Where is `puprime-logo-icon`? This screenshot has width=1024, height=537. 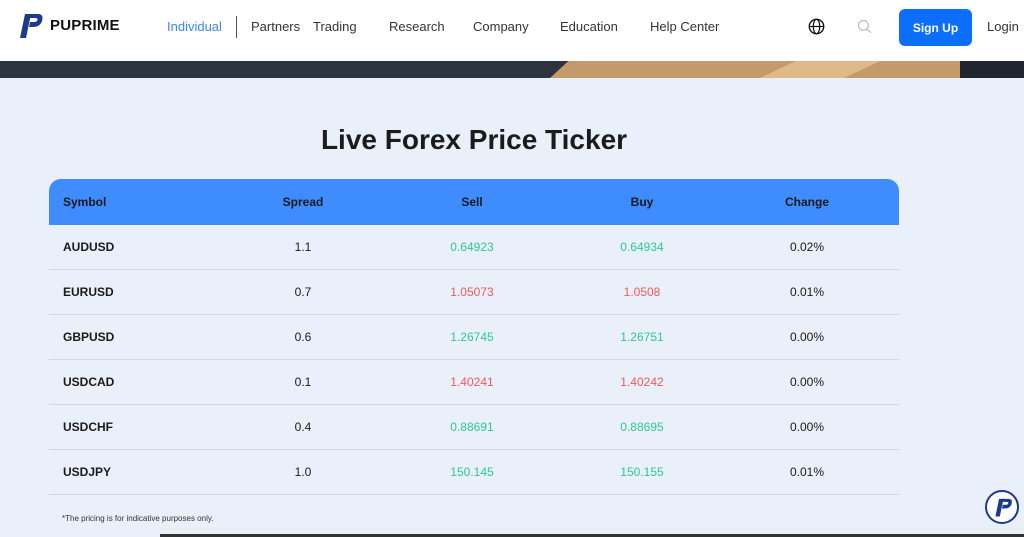 puprime-logo-icon is located at coordinates (31, 26).